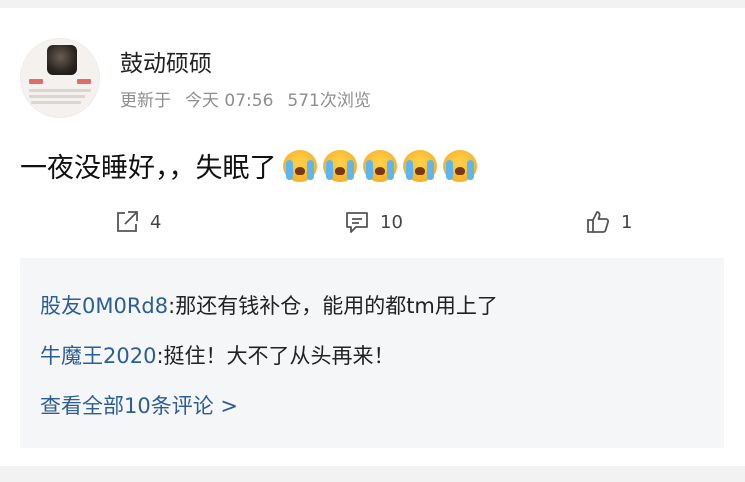 This screenshot has width=745, height=482. What do you see at coordinates (156, 222) in the screenshot?
I see `share-count: 4` at bounding box center [156, 222].